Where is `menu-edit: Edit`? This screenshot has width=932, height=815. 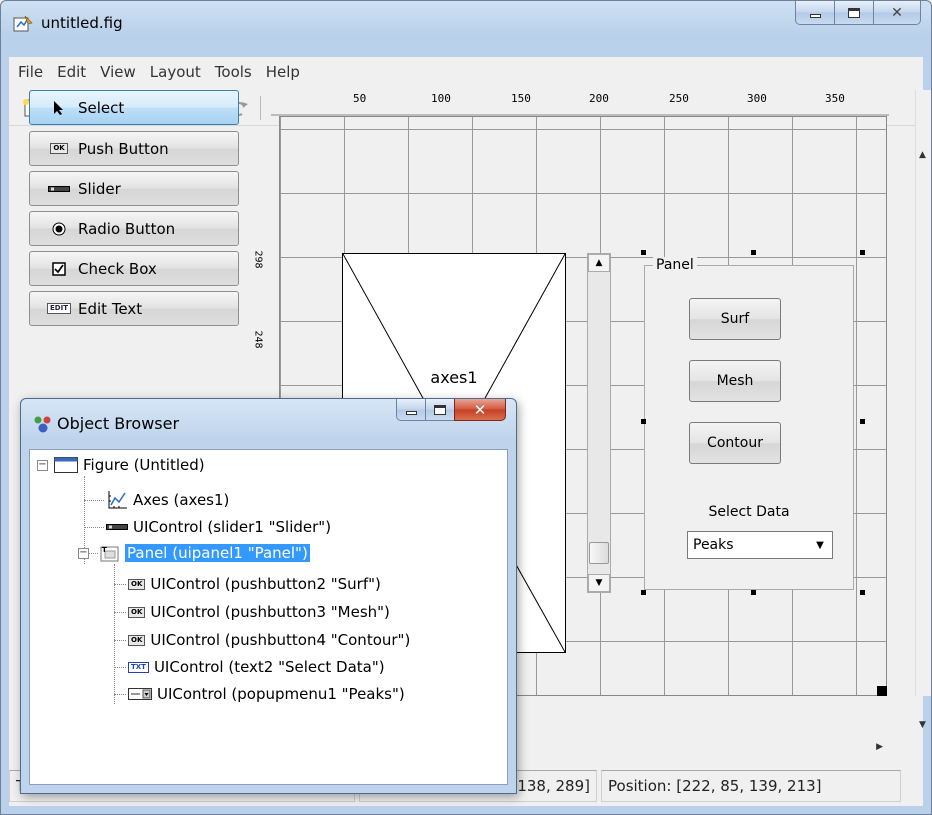 menu-edit: Edit is located at coordinates (71, 72).